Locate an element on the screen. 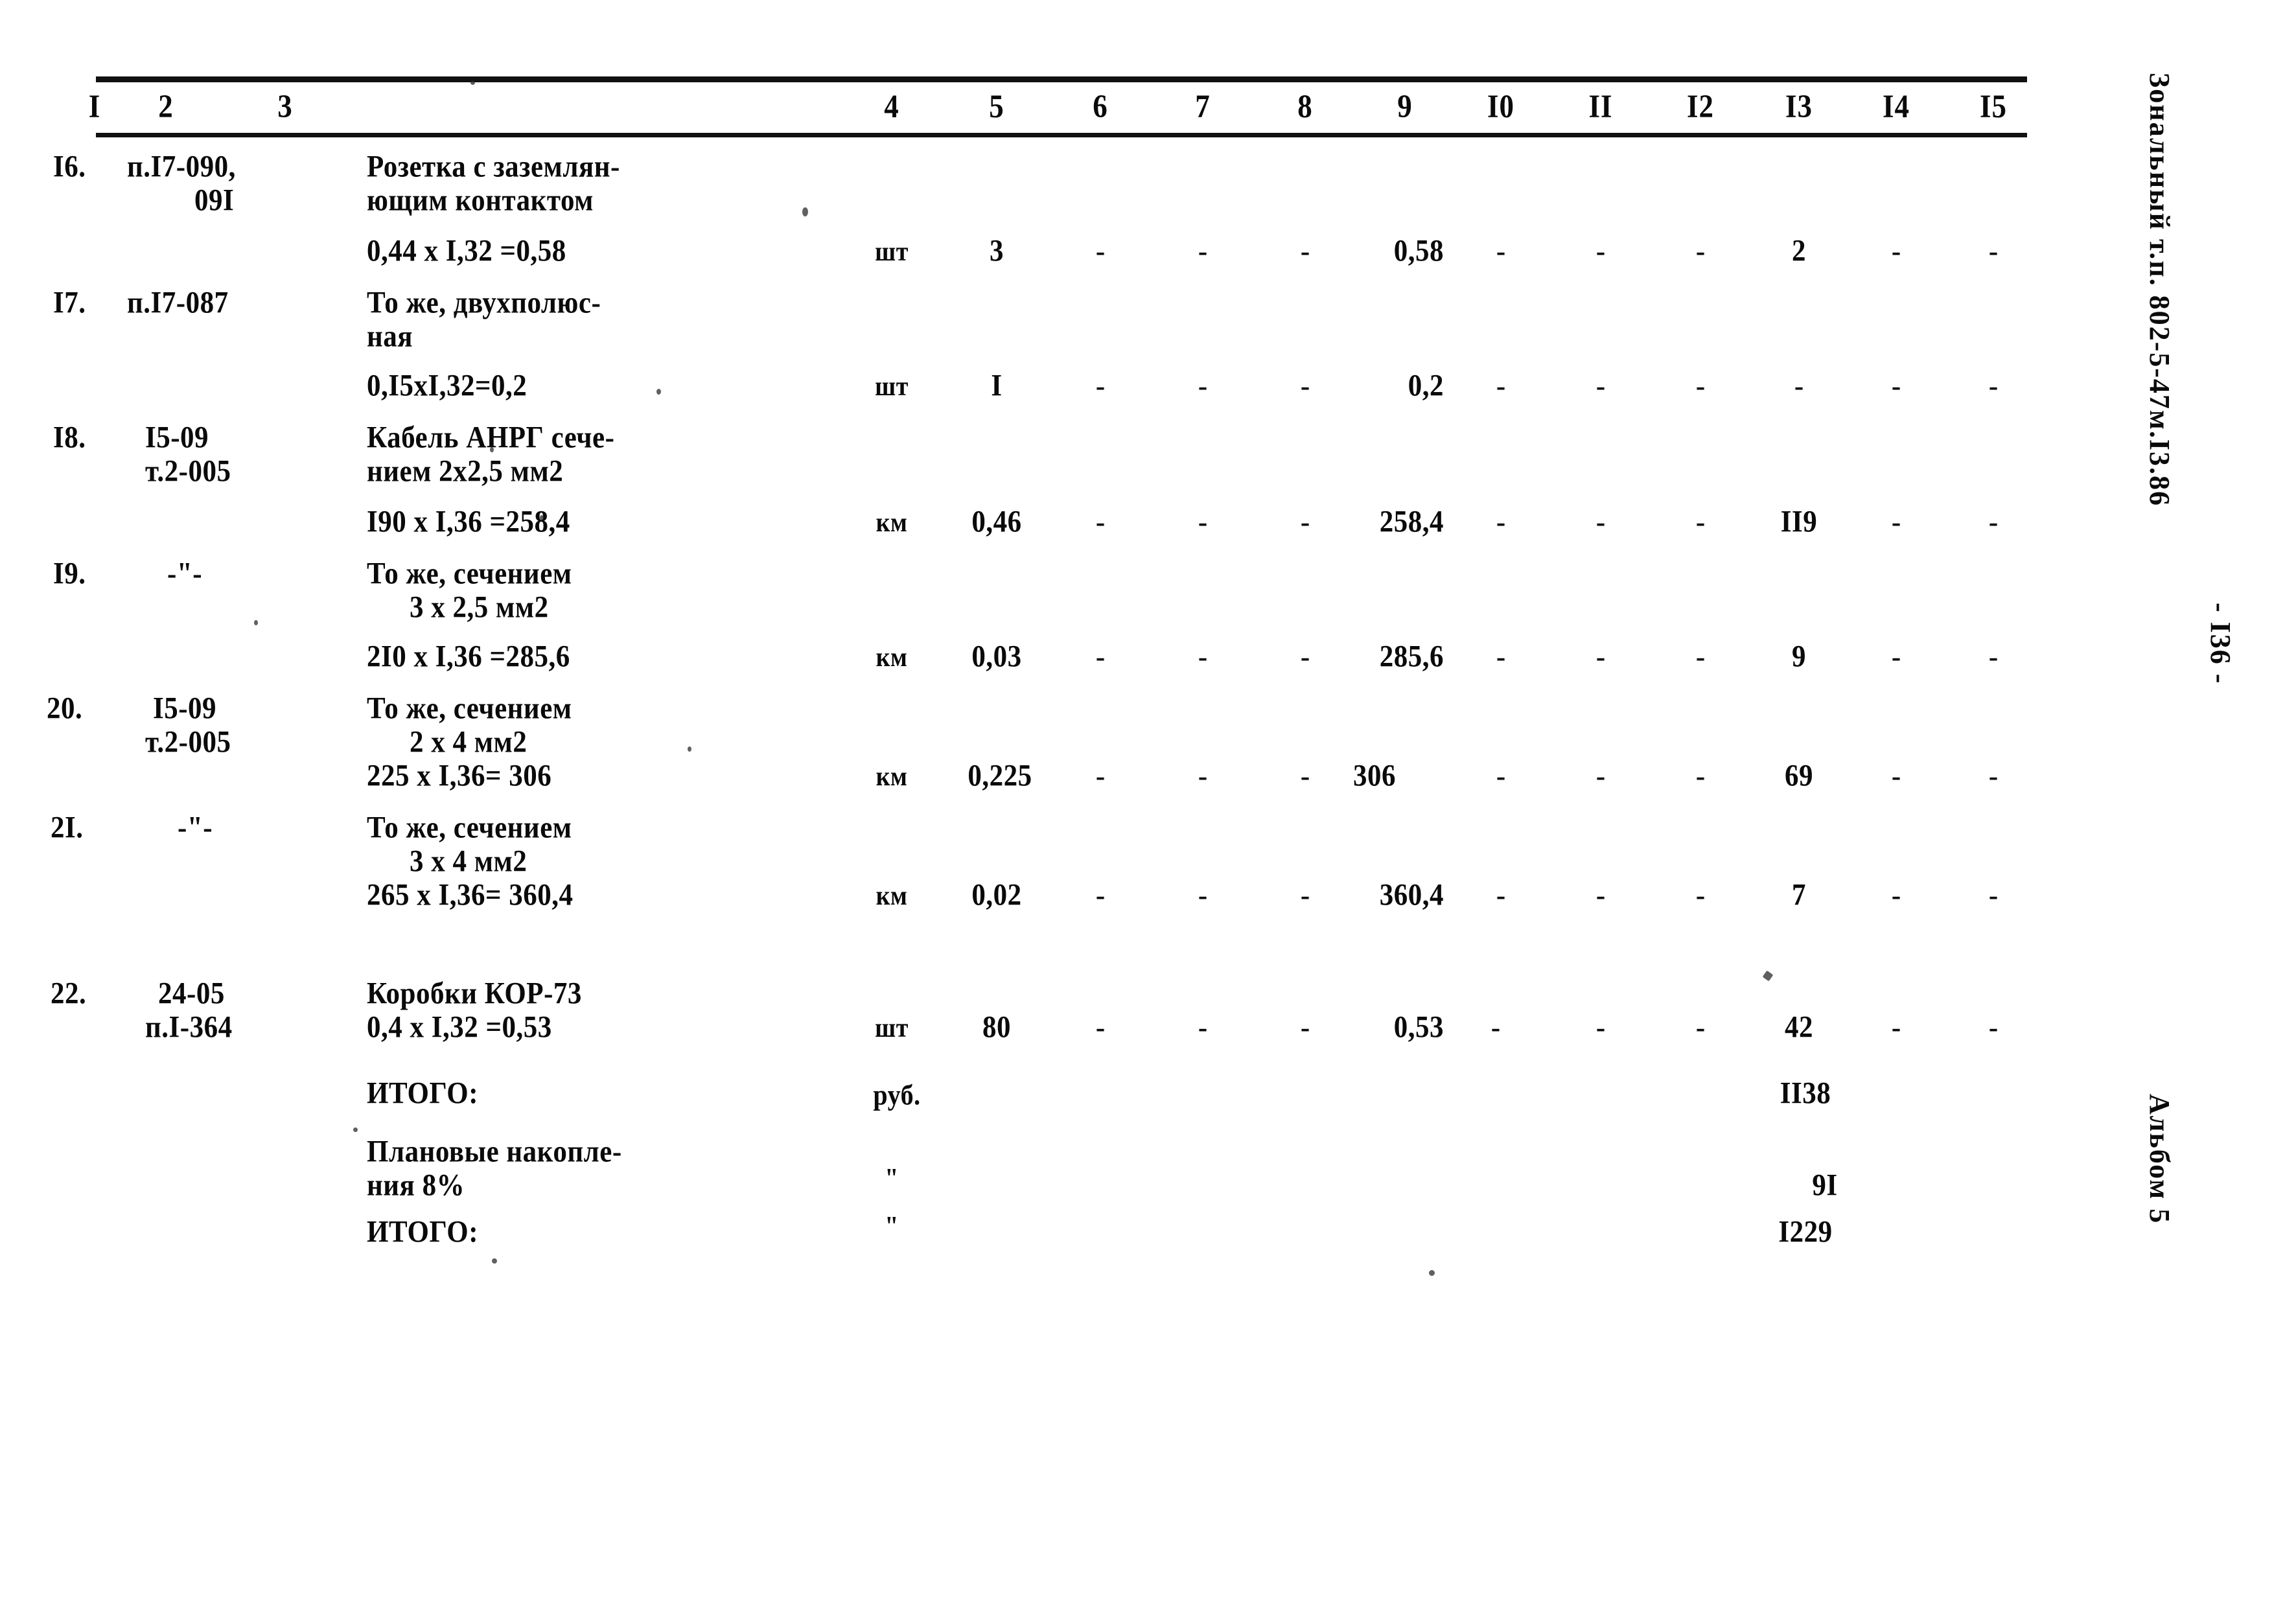 This screenshot has height=1607, width=2296. table-row: 0,2 is located at coordinates (1426, 386).